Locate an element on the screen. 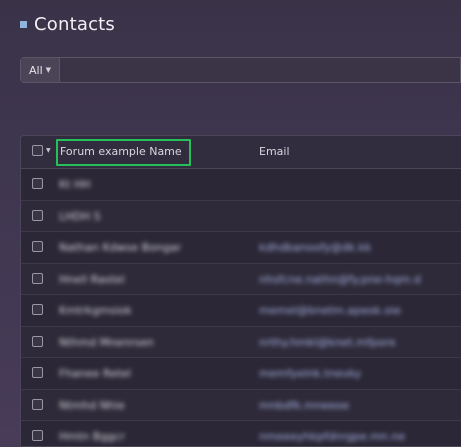  select-all-checkbox is located at coordinates (37, 150).